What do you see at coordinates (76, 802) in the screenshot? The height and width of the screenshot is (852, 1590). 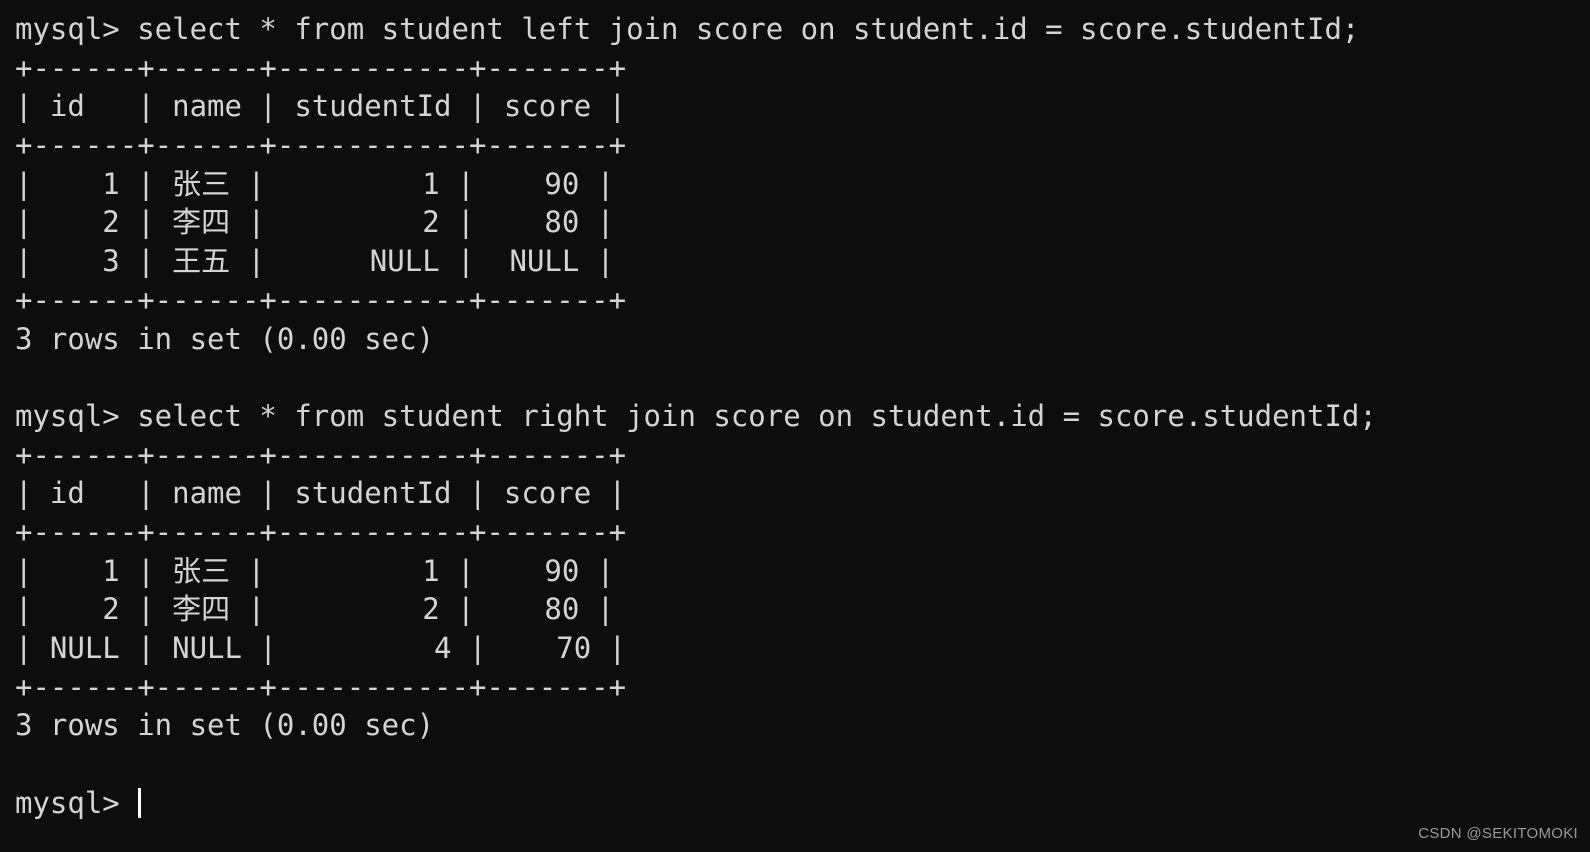 I see `prompt-label: mysql>` at bounding box center [76, 802].